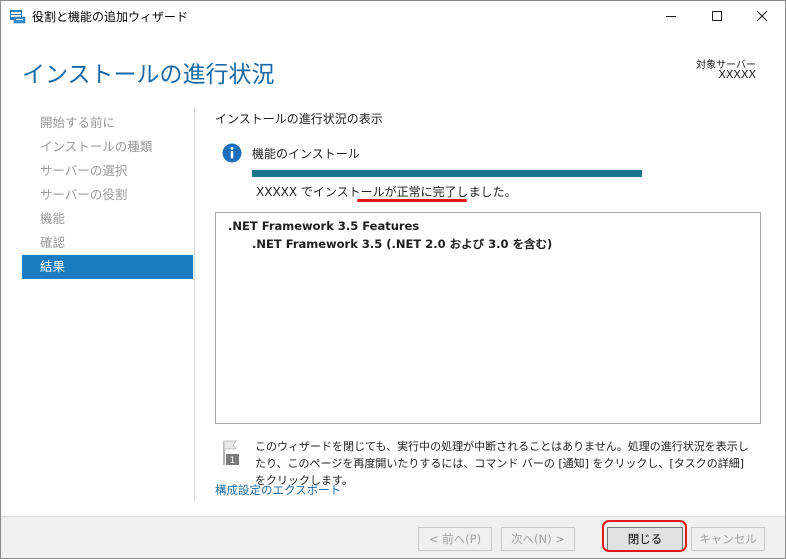 The height and width of the screenshot is (559, 786). What do you see at coordinates (644, 536) in the screenshot?
I see `red-box-annotation` at bounding box center [644, 536].